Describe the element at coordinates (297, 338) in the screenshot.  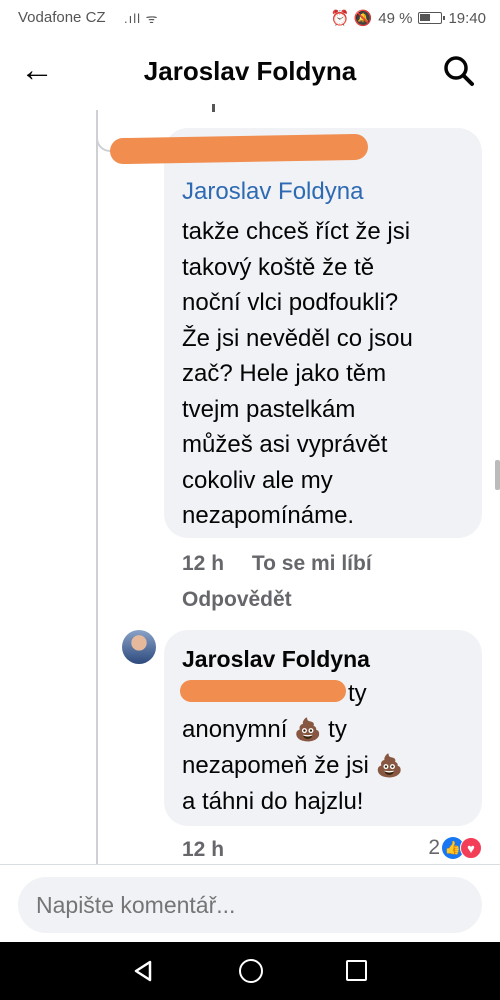
I see `comment-line: Že jsi nevěděl co jsou` at that location.